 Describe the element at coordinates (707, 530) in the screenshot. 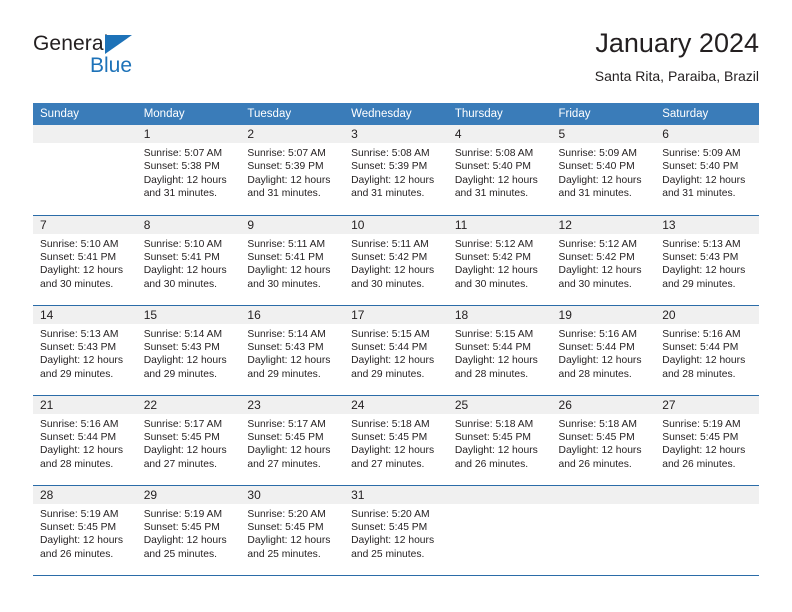

I see `calendar-day-cell` at that location.